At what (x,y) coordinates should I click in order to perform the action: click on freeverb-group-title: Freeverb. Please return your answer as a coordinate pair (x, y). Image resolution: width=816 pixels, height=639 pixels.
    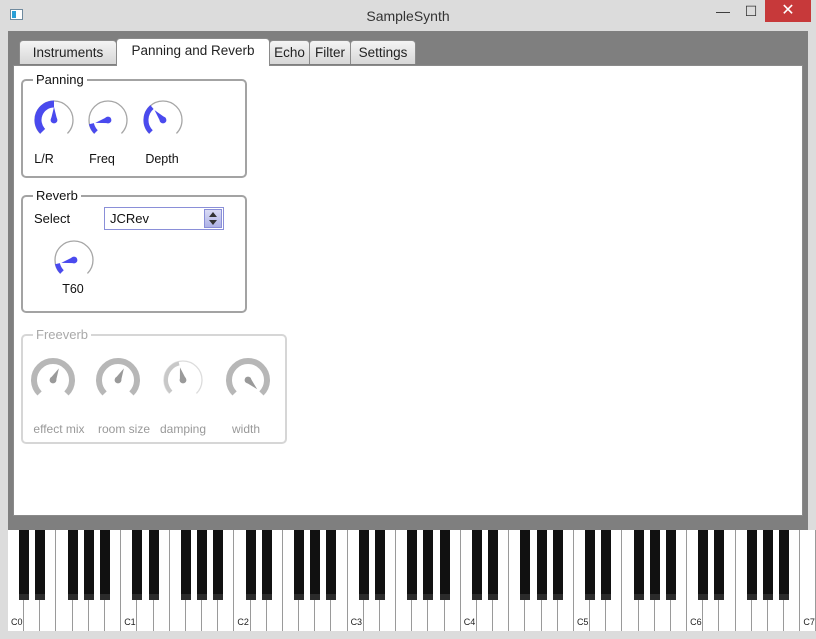
    Looking at the image, I should click on (62, 334).